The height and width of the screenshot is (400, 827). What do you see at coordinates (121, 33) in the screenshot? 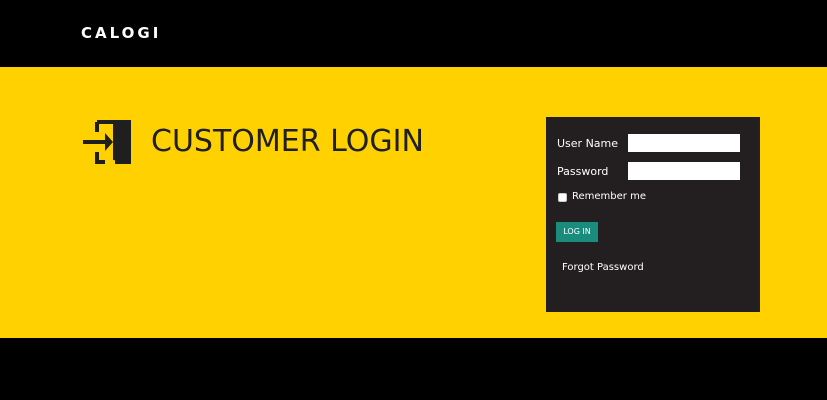
I see `calogi-logo: CALOGI` at bounding box center [121, 33].